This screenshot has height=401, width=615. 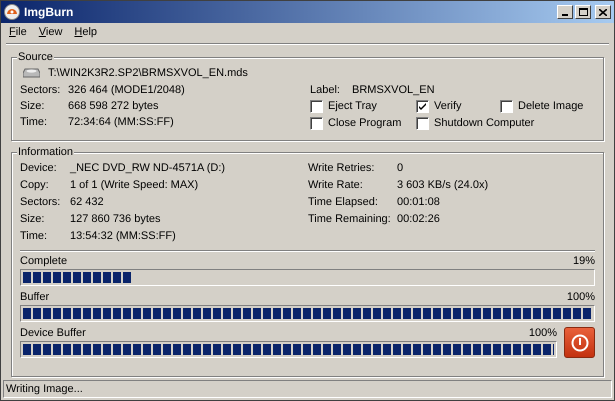 I want to click on file-path: T:\WIN2K3R2.SP2\BRMSXVOL_EN.mds, so click(x=148, y=73).